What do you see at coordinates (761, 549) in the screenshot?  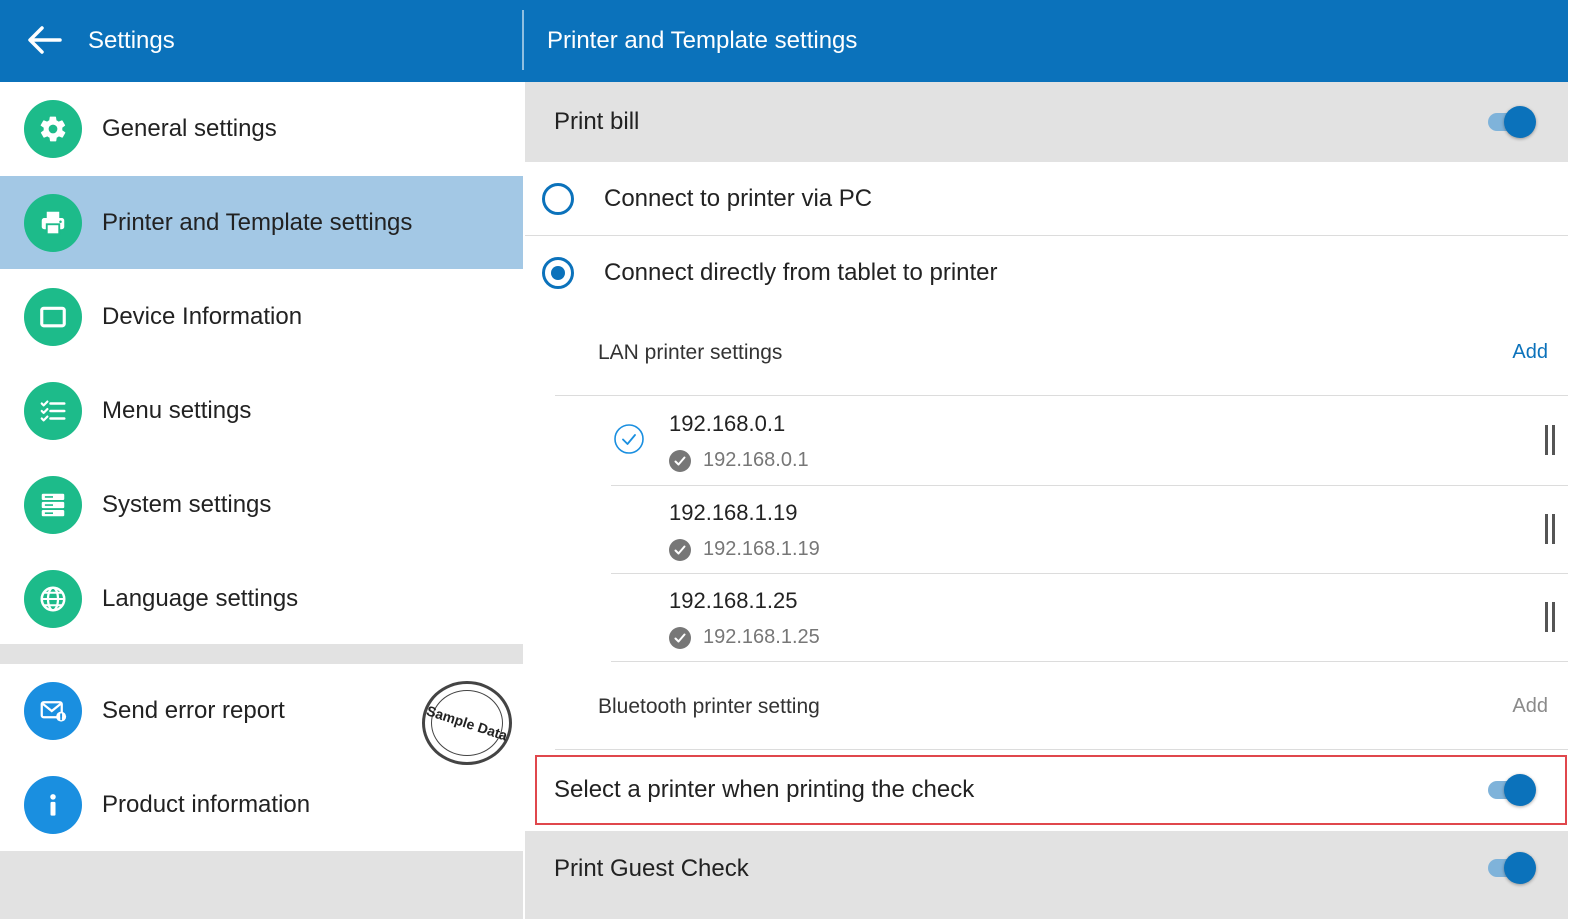 I see `printer-address: 192.168.1.19` at bounding box center [761, 549].